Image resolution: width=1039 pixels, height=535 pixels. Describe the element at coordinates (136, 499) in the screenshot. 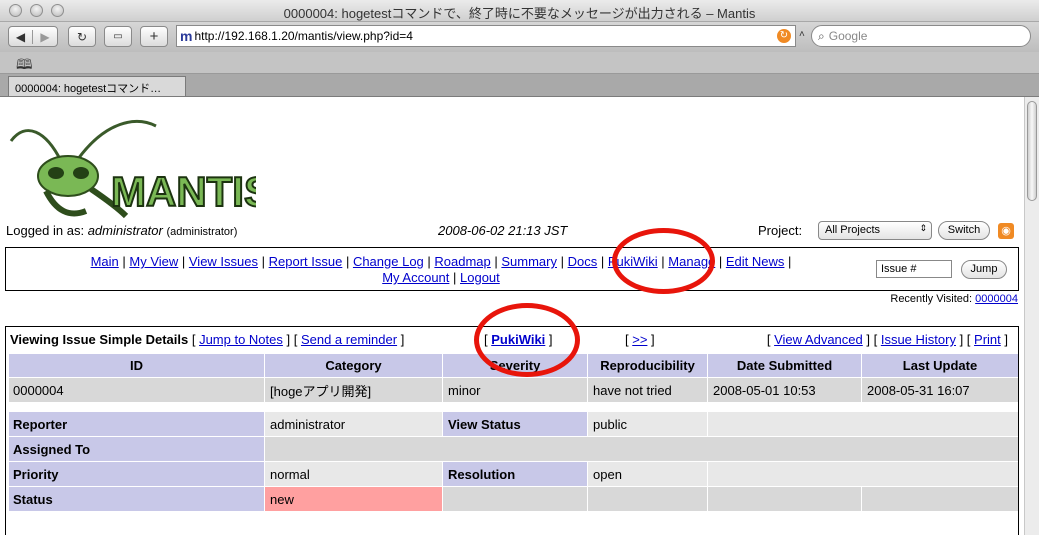

I see `status-label: Status` at that location.